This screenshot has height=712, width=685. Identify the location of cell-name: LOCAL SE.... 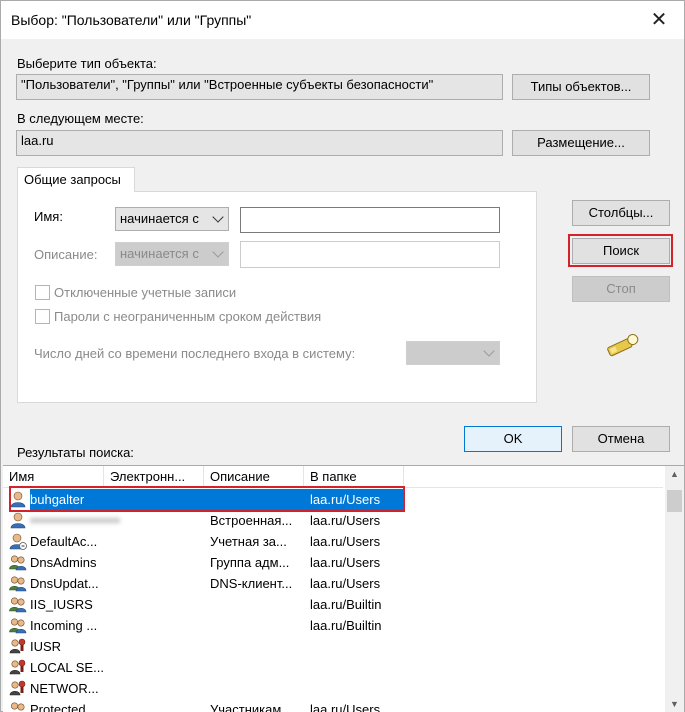
(67, 667).